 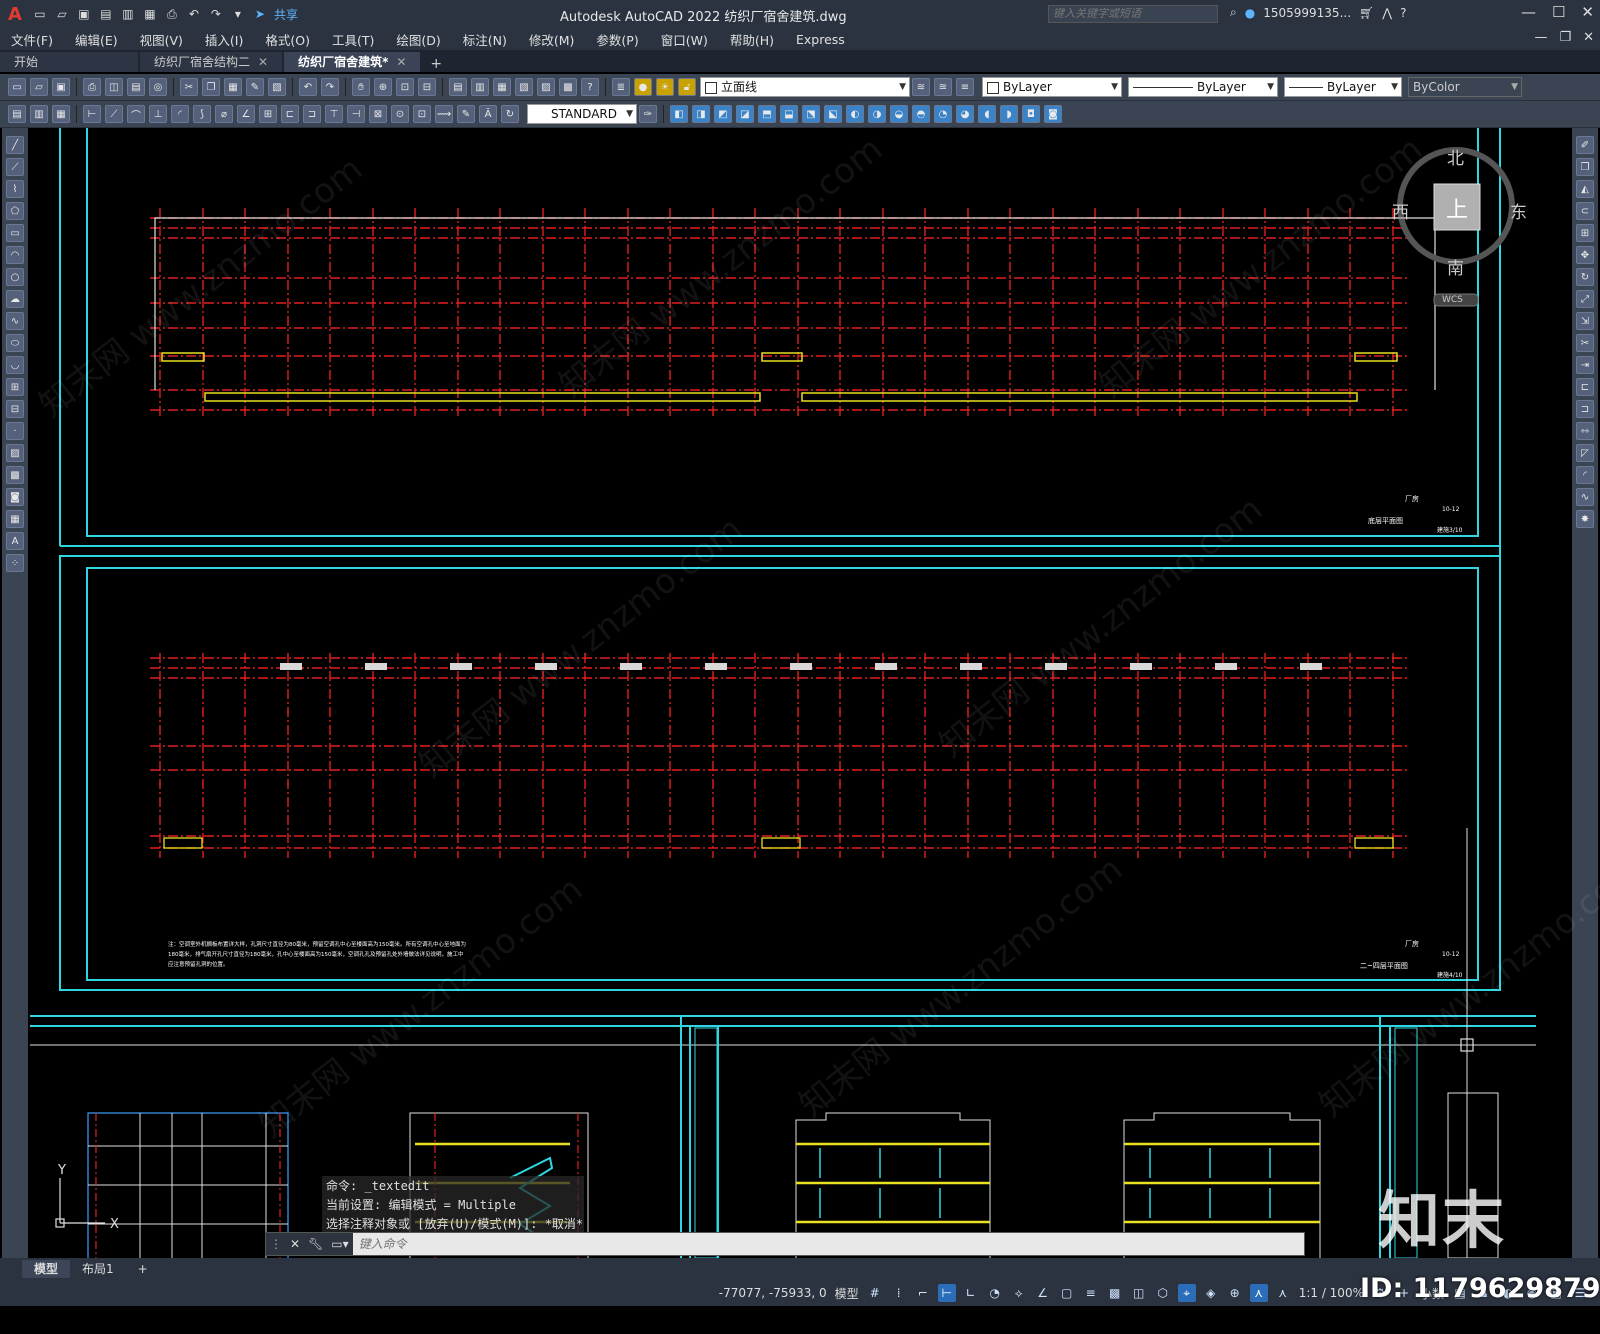 What do you see at coordinates (921, 114) in the screenshot?
I see `interfere-icon: ◓` at bounding box center [921, 114].